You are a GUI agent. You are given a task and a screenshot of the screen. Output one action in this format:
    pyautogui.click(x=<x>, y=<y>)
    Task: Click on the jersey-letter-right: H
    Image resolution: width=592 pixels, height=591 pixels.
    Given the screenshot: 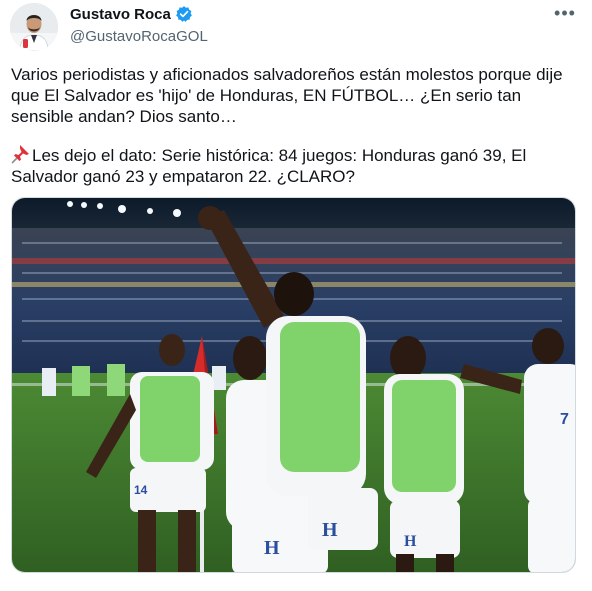 What is the action you would take?
    pyautogui.click(x=410, y=541)
    